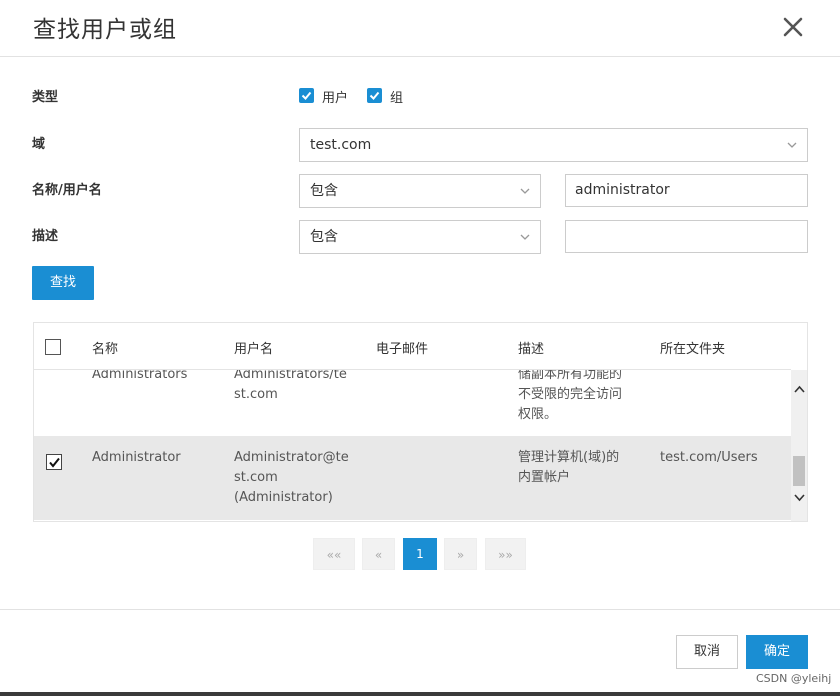 The image size is (840, 696). Describe the element at coordinates (793, 27) in the screenshot. I see `close-icon` at that location.